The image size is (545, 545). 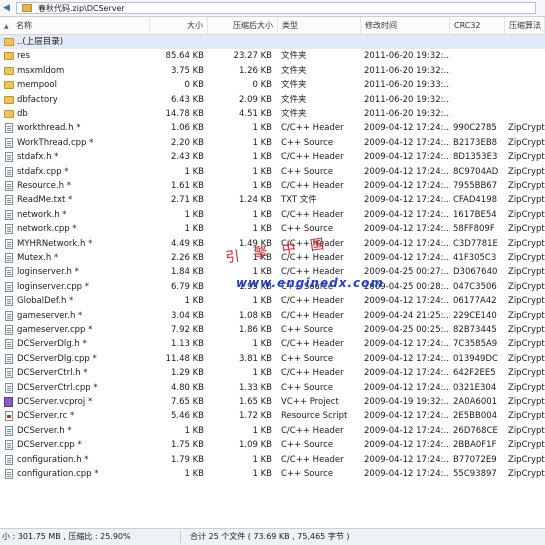 What do you see at coordinates (53, 459) in the screenshot?
I see `file-name: configuration.h *` at bounding box center [53, 459].